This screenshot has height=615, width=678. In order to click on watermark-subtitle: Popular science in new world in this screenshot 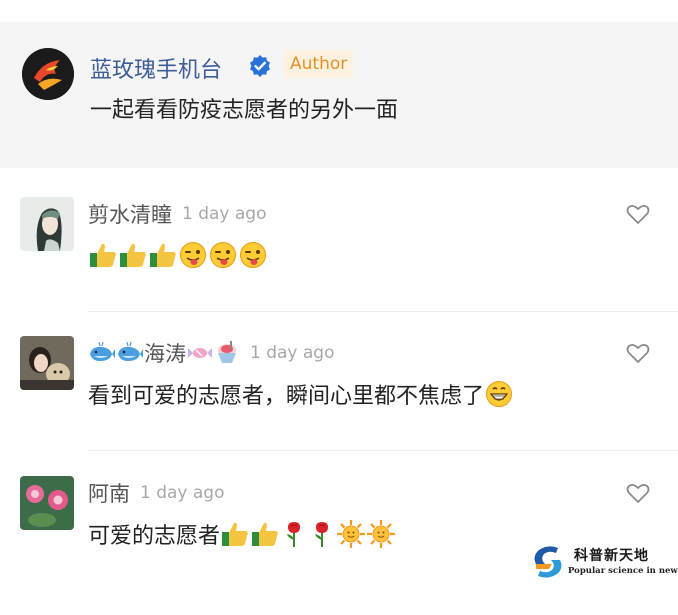, I will do `click(623, 571)`.